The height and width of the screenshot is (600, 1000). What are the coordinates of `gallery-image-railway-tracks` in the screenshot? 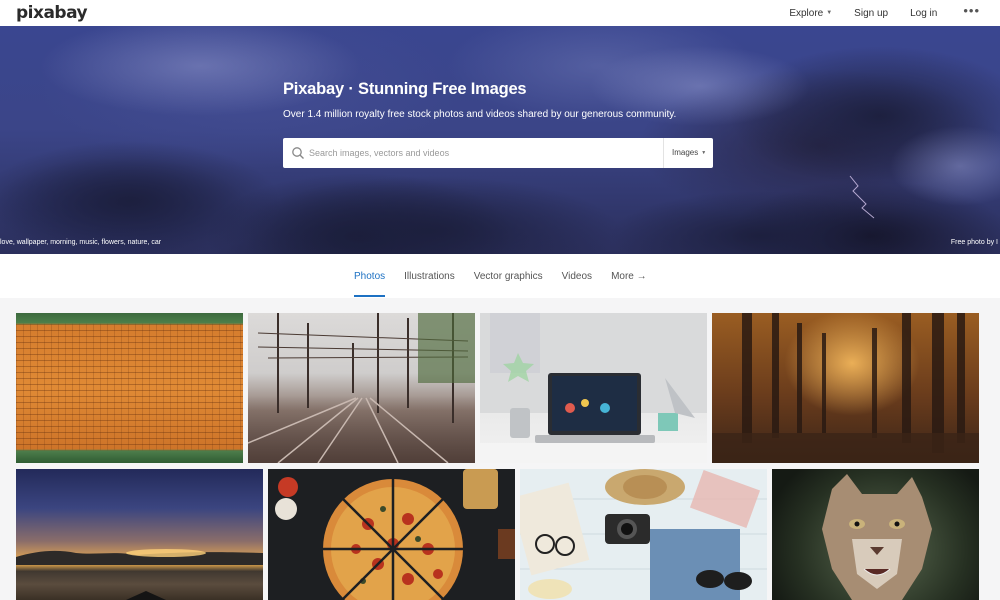 It's located at (361, 388).